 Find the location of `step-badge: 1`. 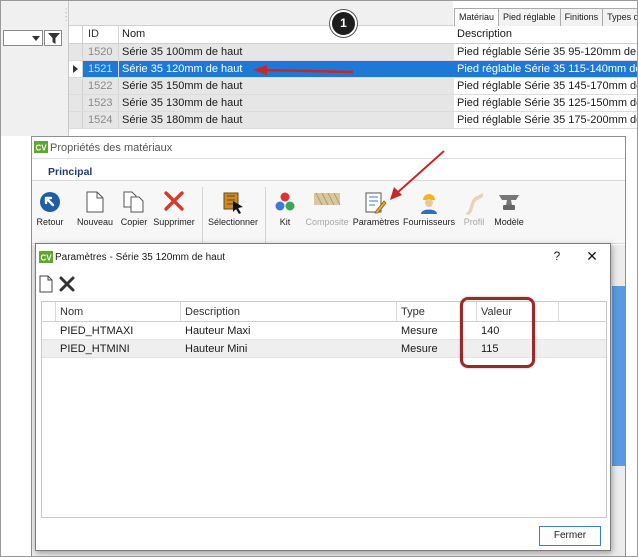

step-badge: 1 is located at coordinates (343, 23).